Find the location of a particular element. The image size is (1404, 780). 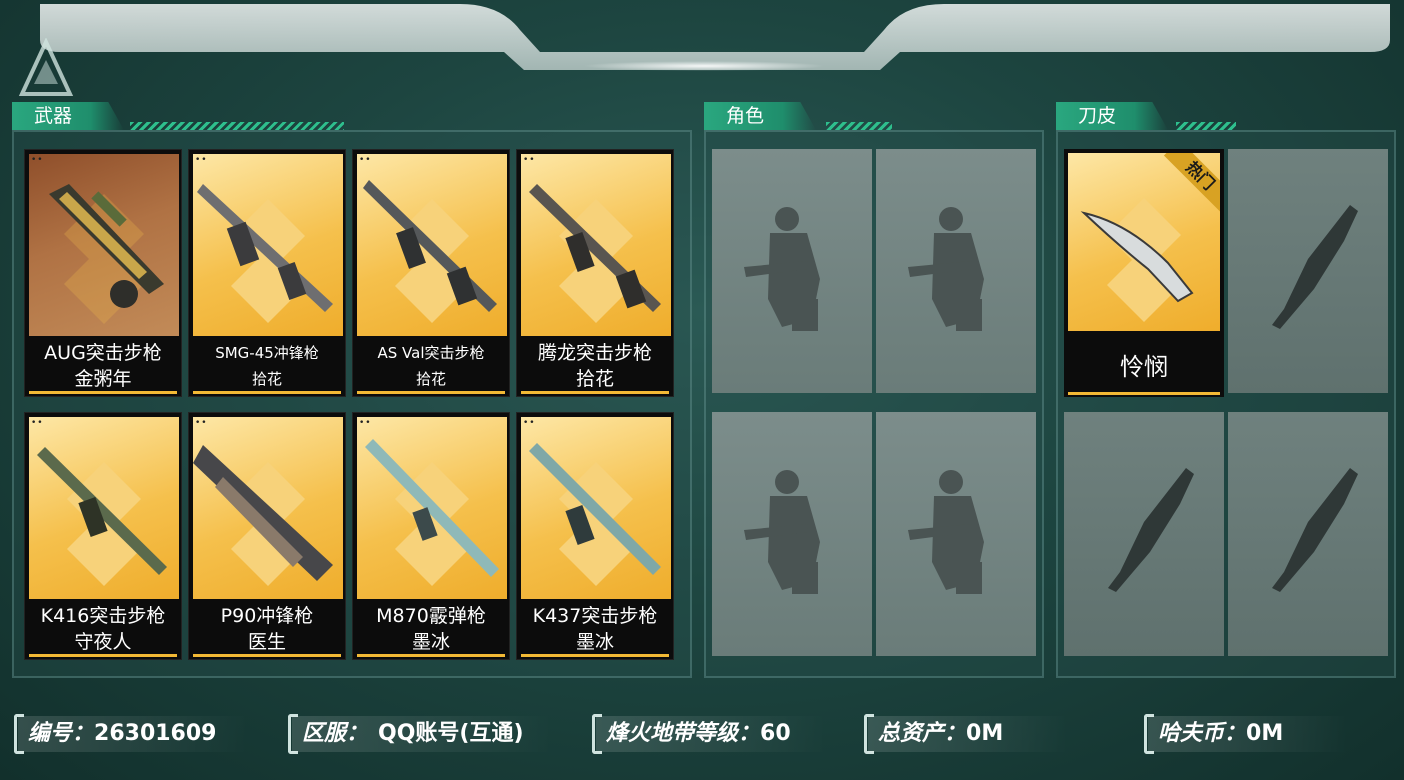

account-id: 编号：26301609 is located at coordinates (139, 734).